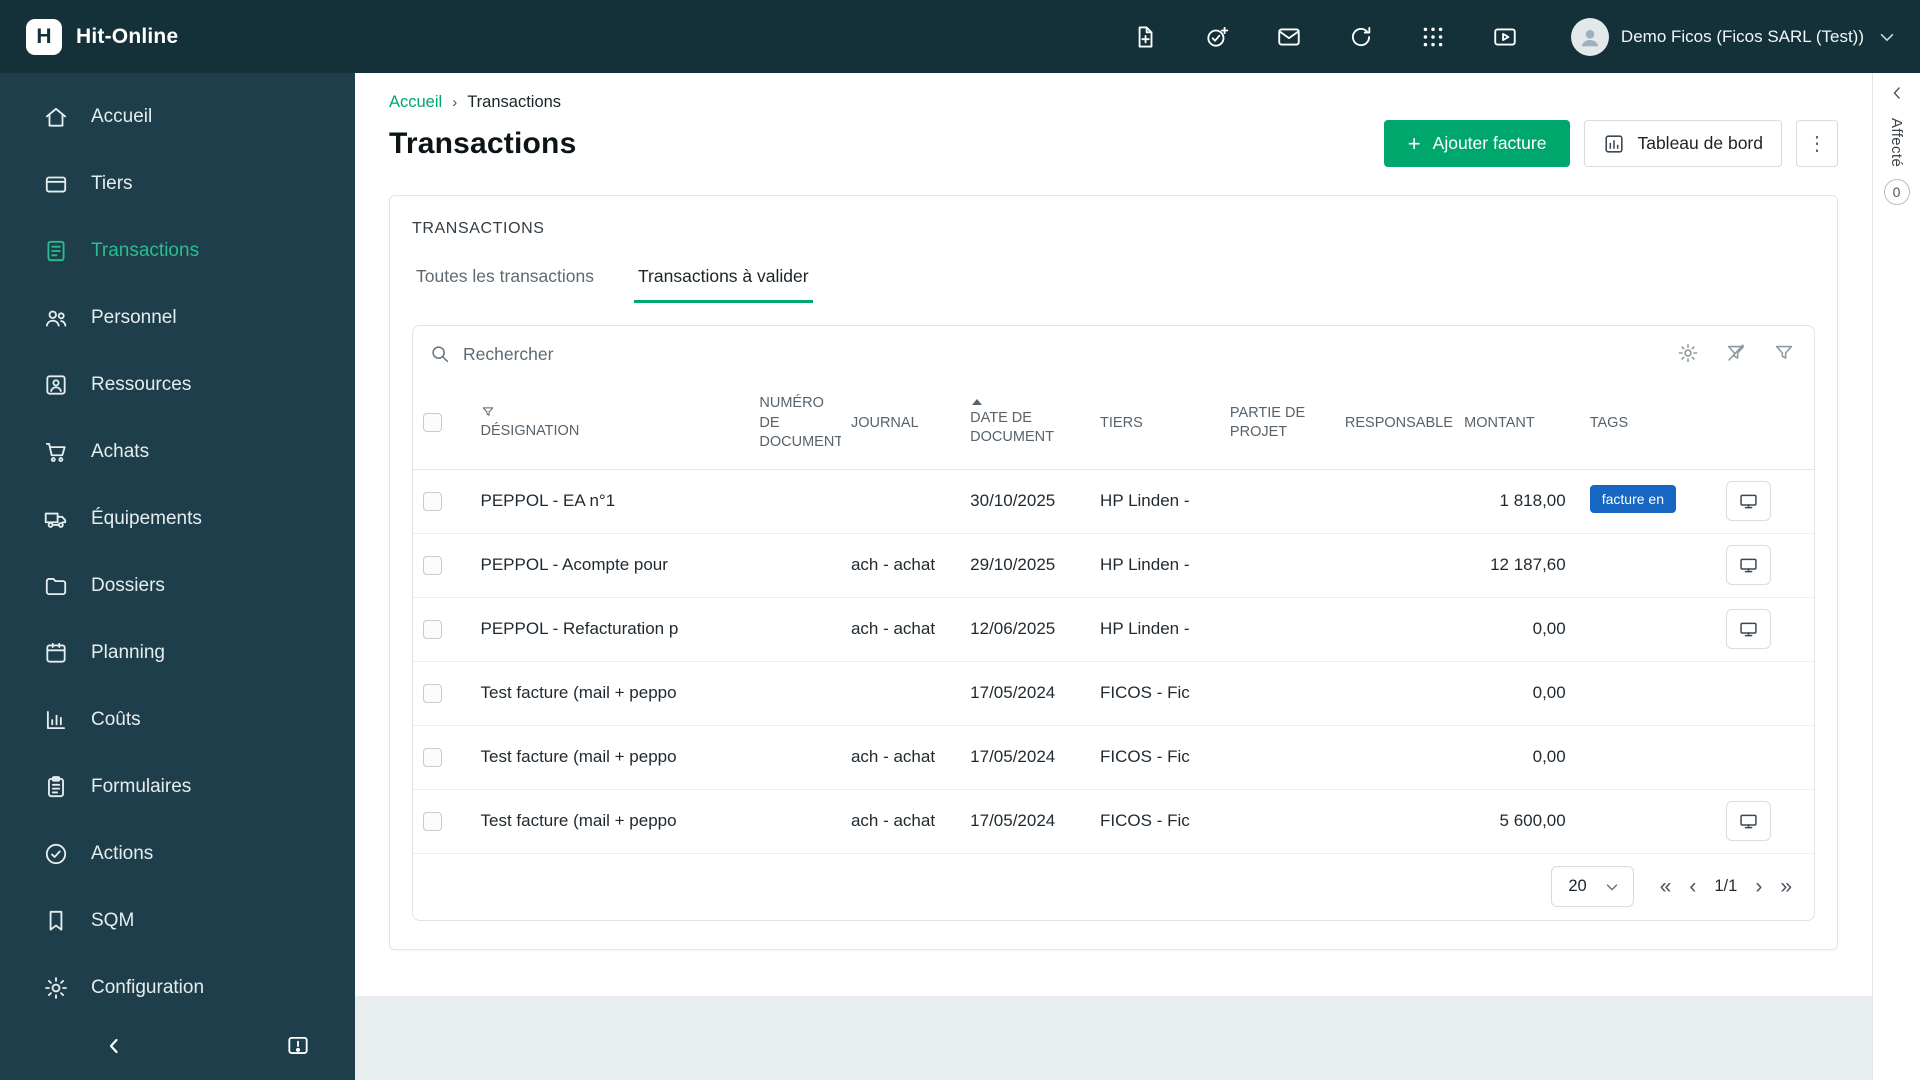 This screenshot has height=1080, width=1920. I want to click on feedback-icon, so click(298, 1047).